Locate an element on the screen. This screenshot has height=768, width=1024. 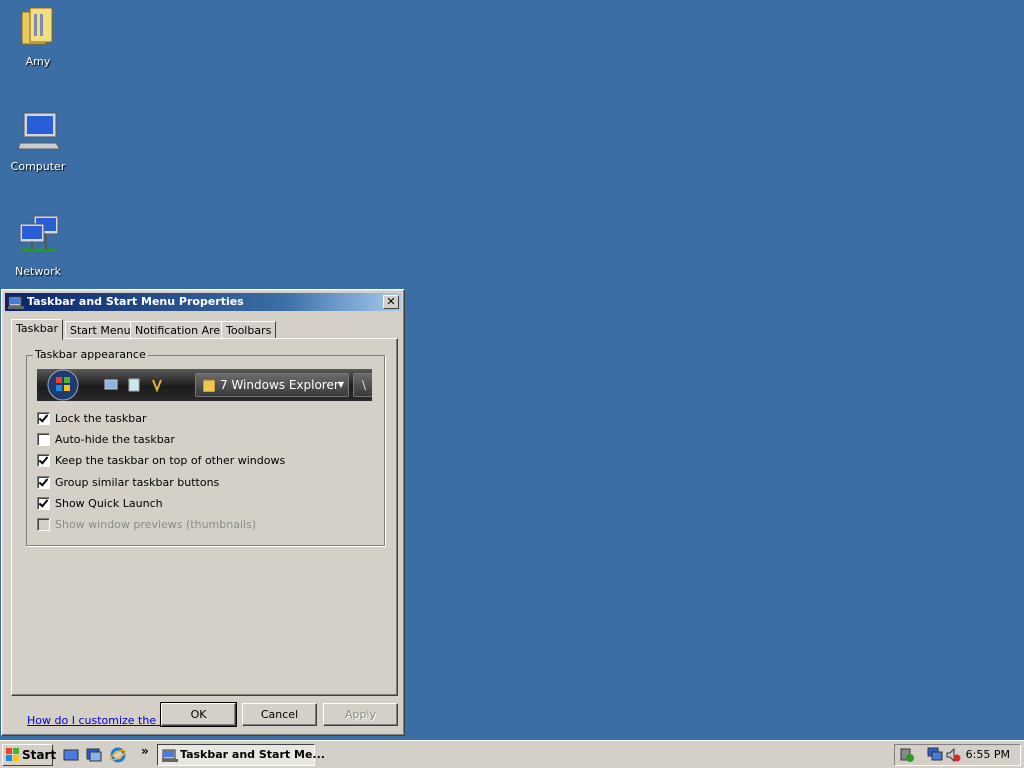
user-folder-icon is located at coordinates (37, 26).